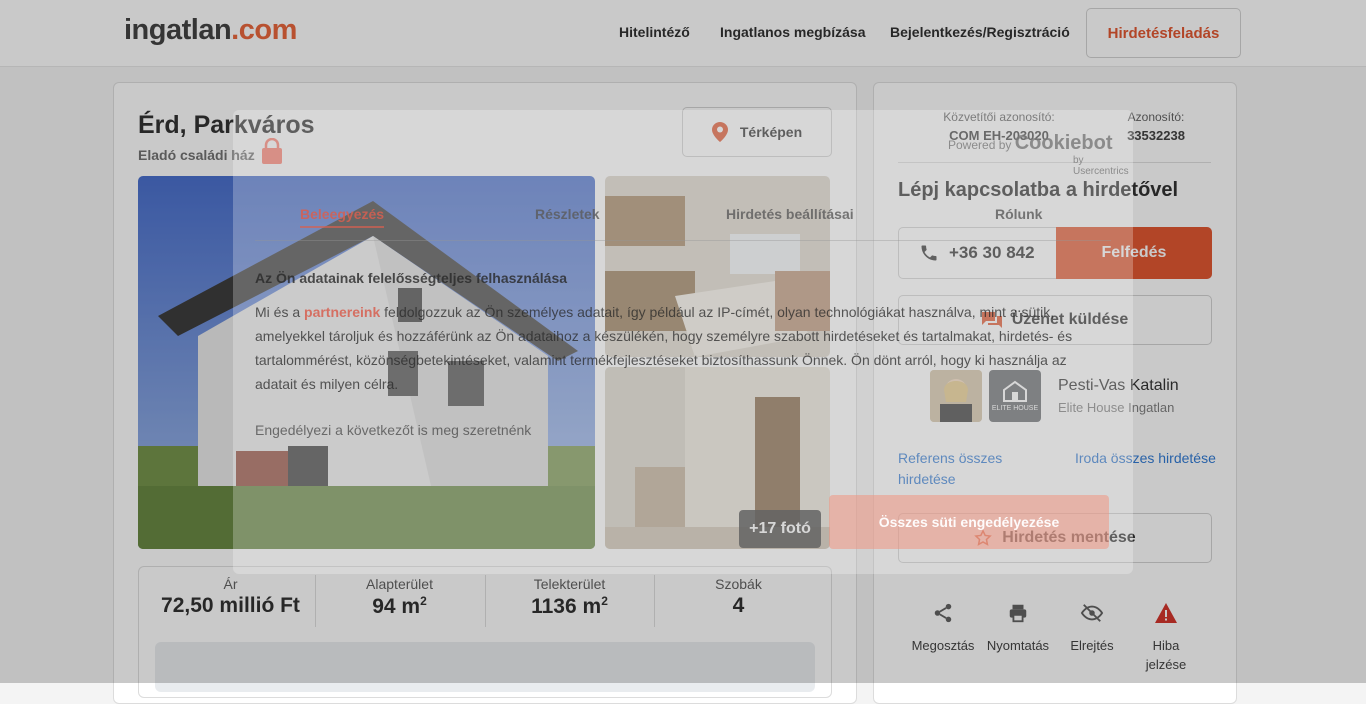  I want to click on tab-divider, so click(683, 240).